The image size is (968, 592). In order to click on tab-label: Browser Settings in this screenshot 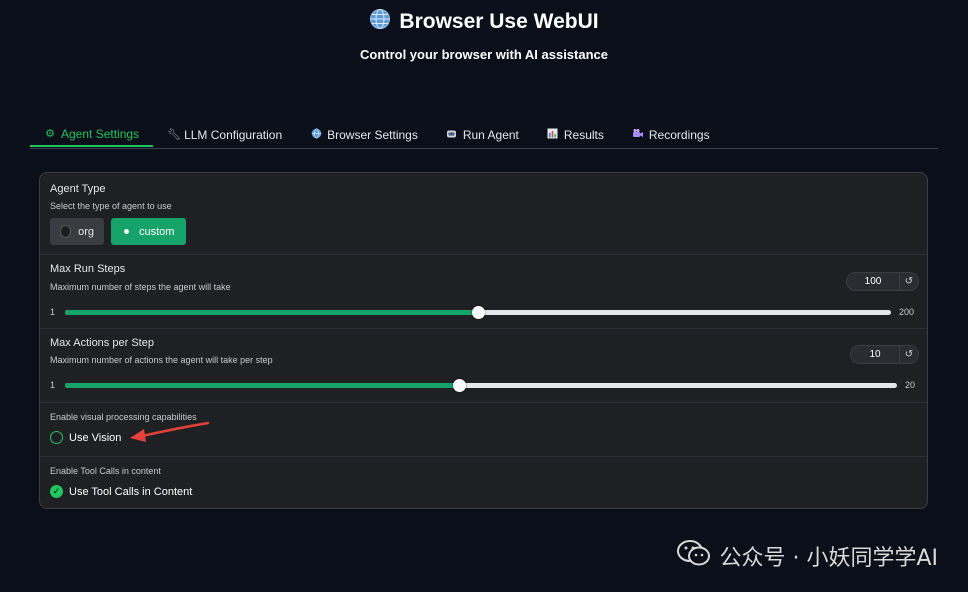, I will do `click(372, 134)`.